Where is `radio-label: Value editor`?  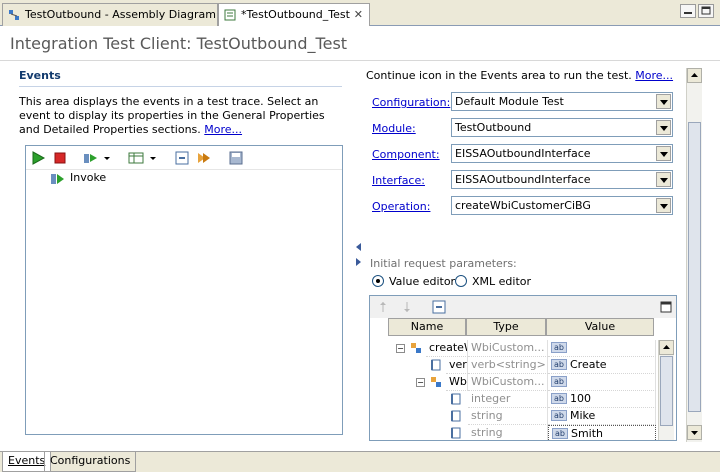 radio-label: Value editor is located at coordinates (422, 281).